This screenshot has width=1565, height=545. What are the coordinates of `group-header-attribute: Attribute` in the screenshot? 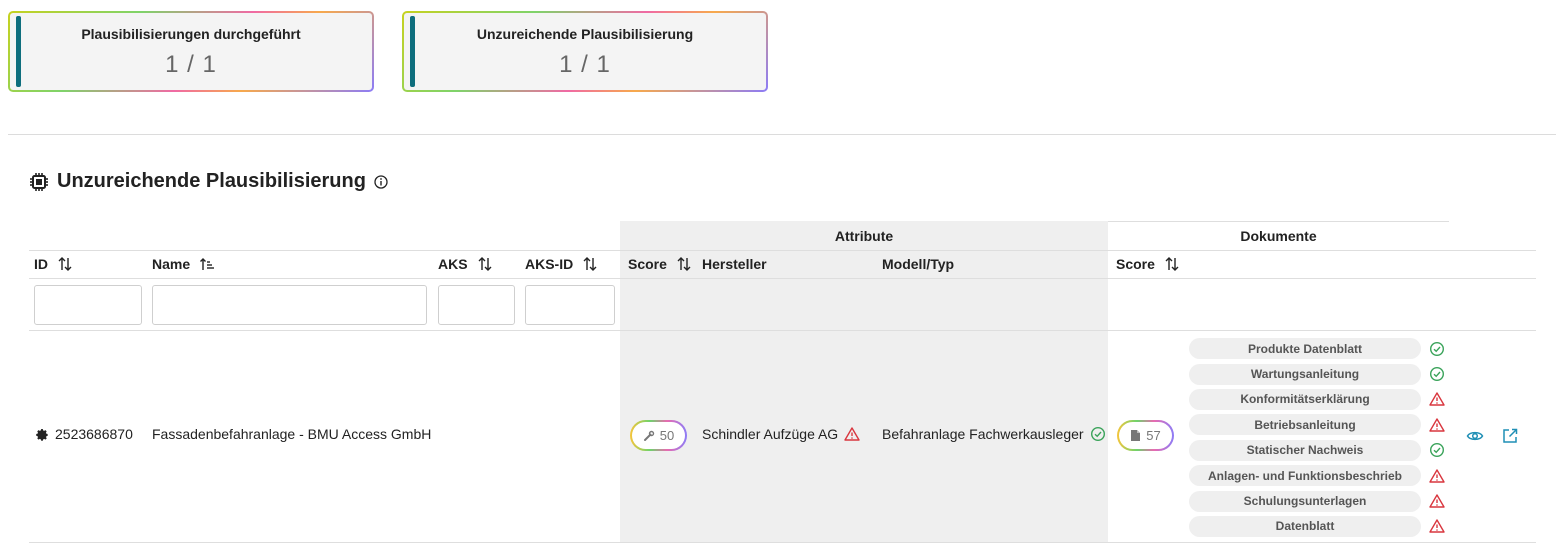 It's located at (864, 235).